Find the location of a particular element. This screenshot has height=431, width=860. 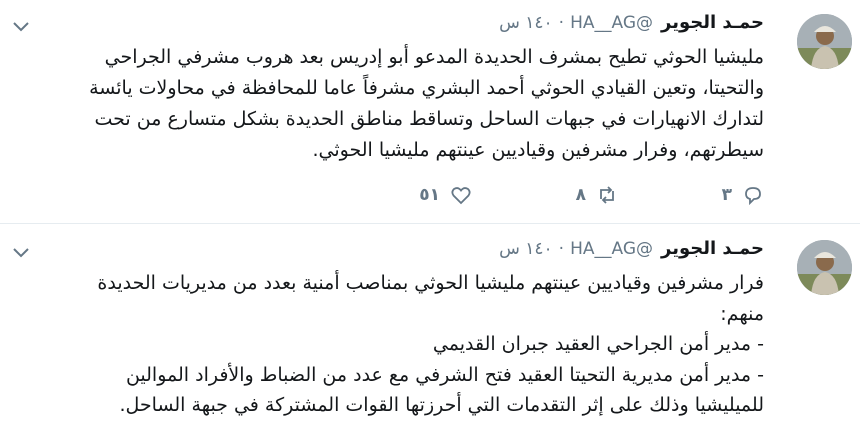

retweet-count: ٨ is located at coordinates (580, 195).